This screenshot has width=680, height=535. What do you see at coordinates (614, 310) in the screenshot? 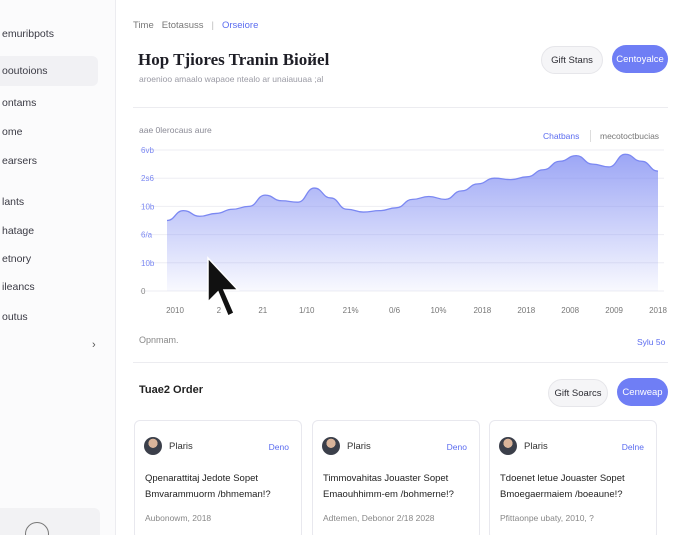
I see `x-tick-label: 2009` at bounding box center [614, 310].